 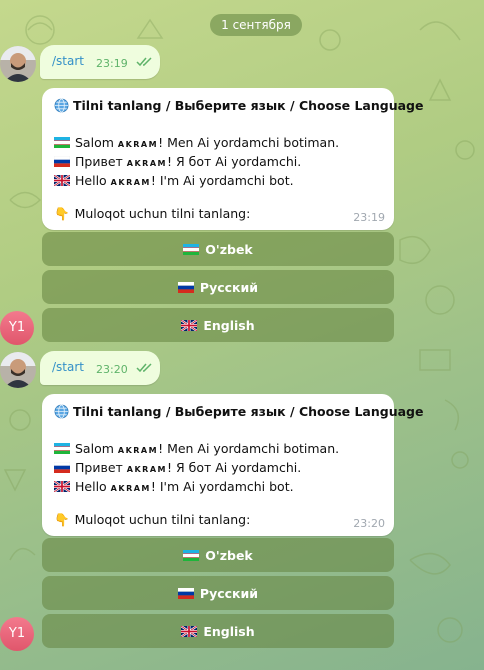 I want to click on outgoing-message: /start 23:19, so click(x=100, y=62).